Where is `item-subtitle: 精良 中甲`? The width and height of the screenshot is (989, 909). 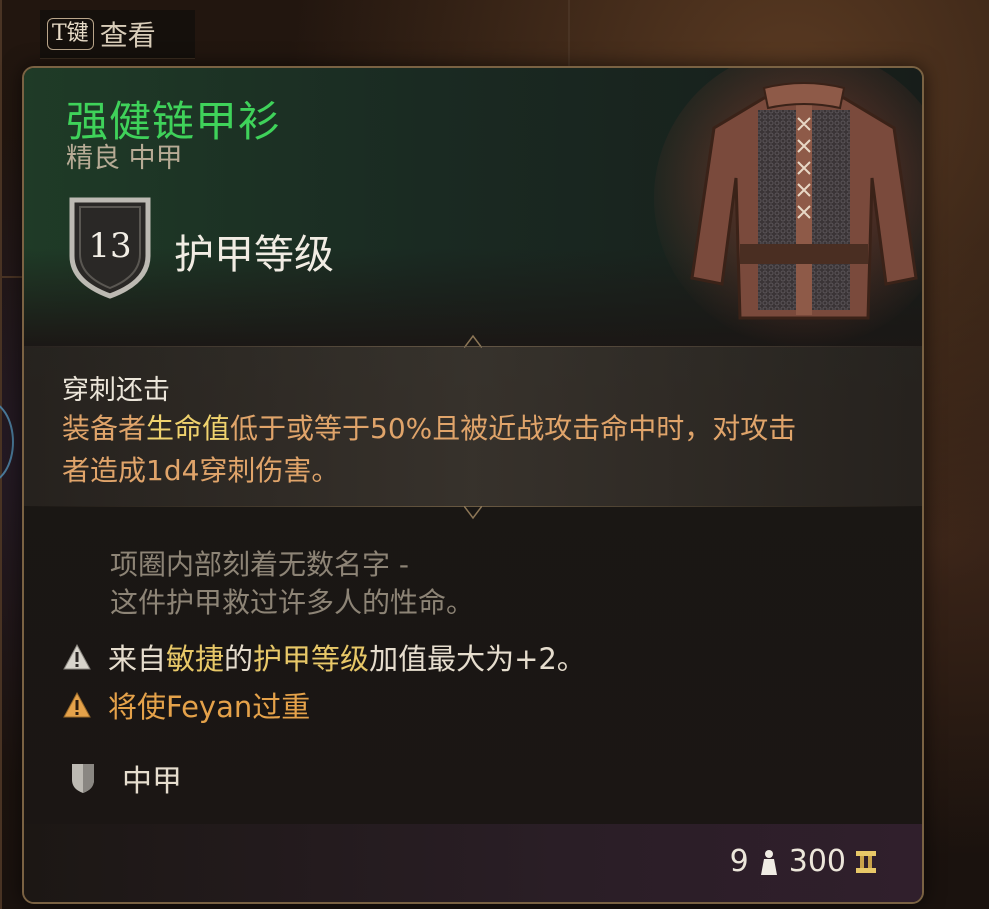
item-subtitle: 精良 中甲 is located at coordinates (124, 158).